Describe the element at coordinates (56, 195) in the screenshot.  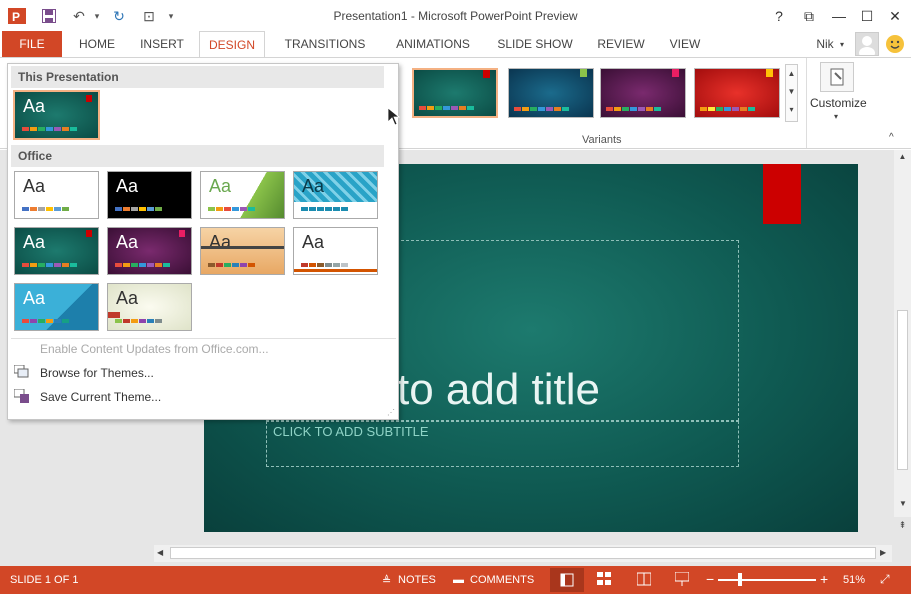
I see `theme-office: Aa` at that location.